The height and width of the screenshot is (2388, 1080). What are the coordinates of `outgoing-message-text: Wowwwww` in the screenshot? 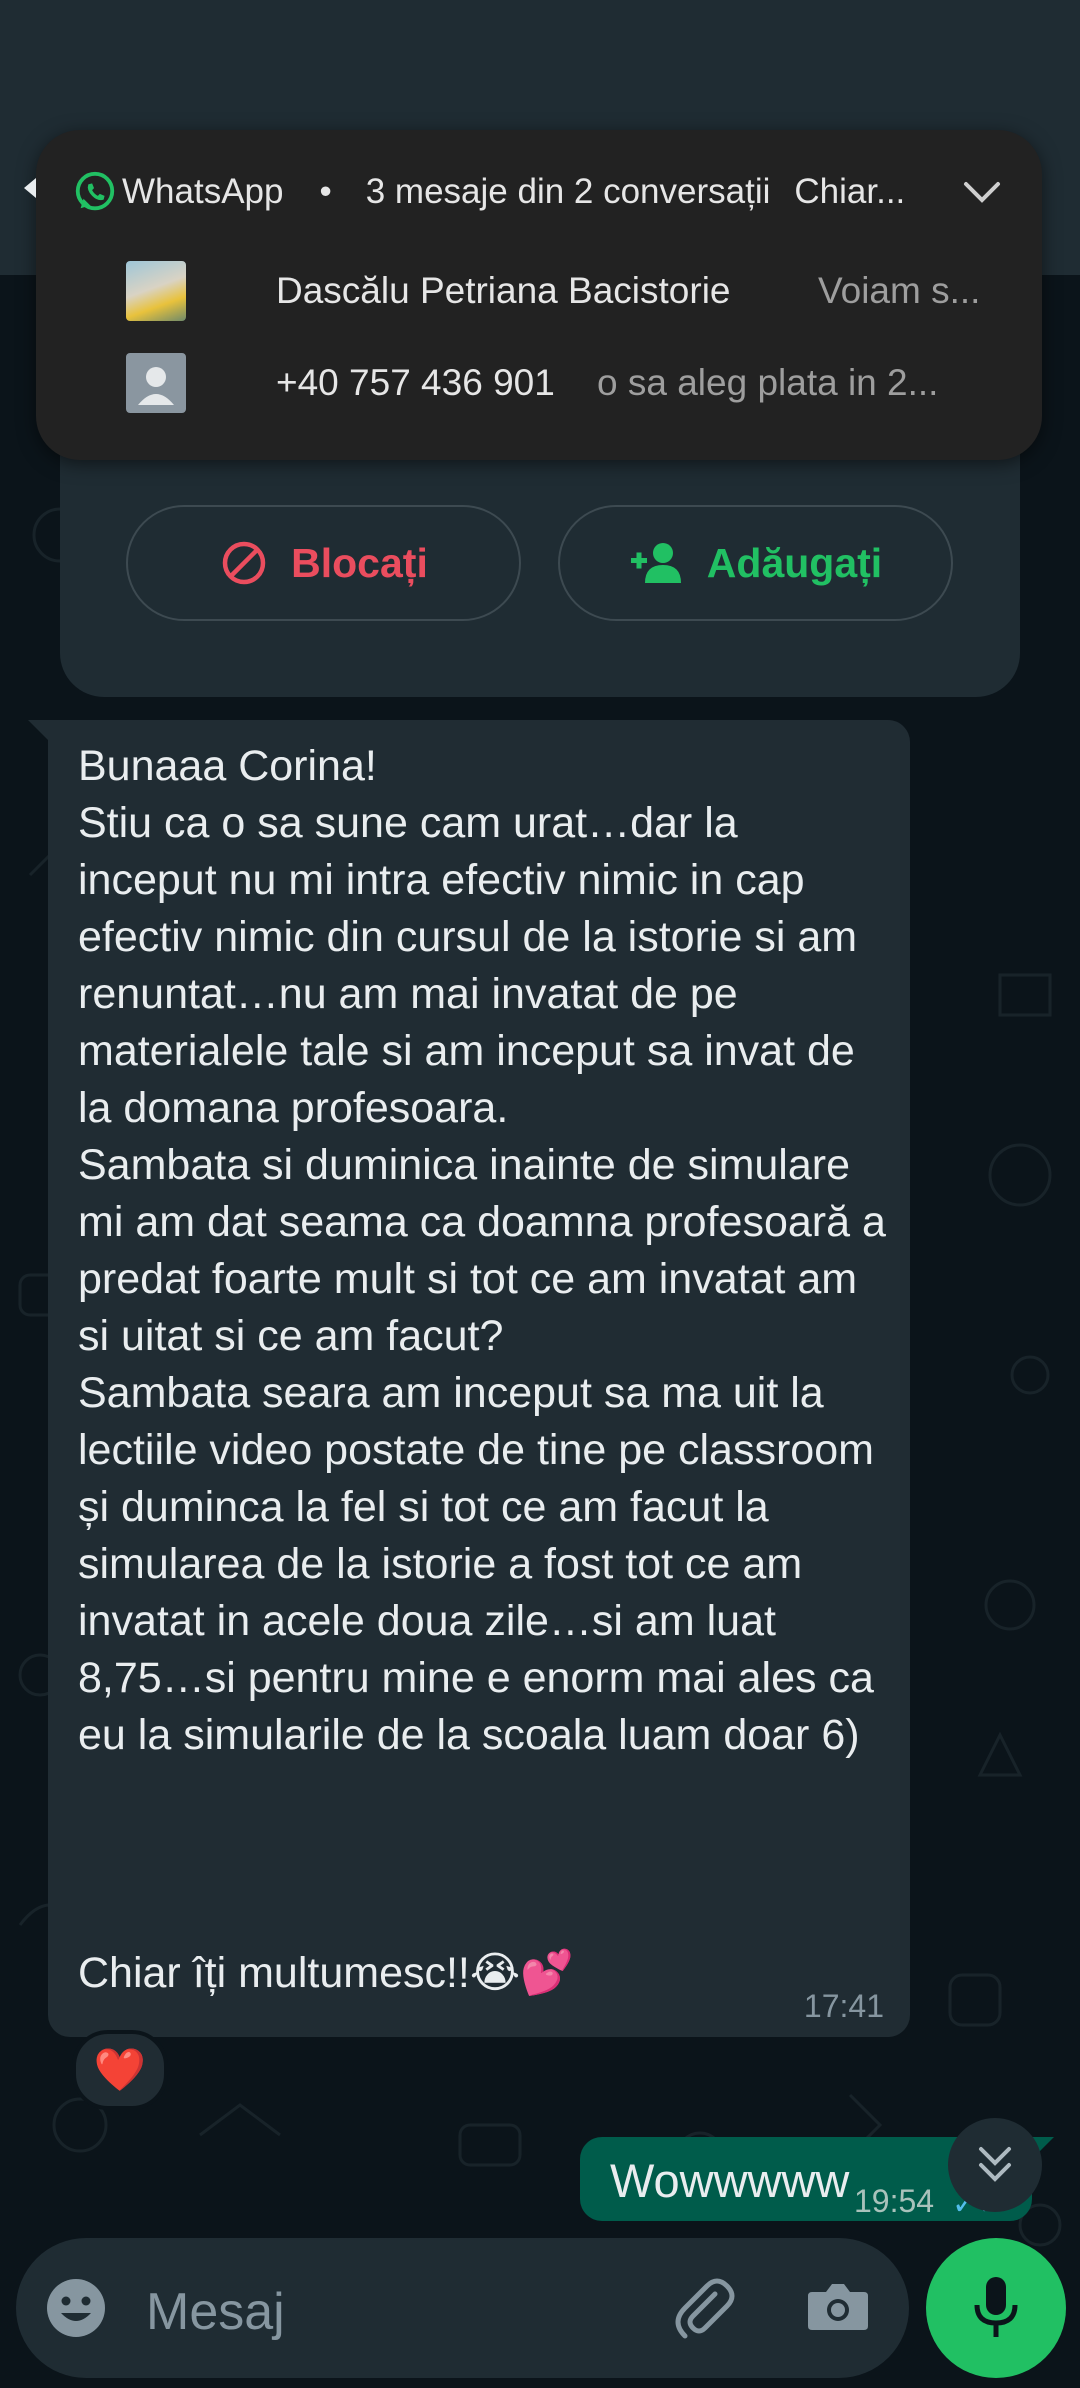 It's located at (730, 2180).